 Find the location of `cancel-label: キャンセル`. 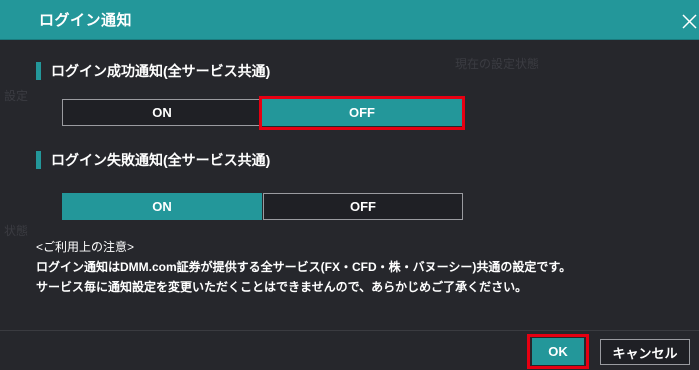

cancel-label: キャンセル is located at coordinates (645, 353).